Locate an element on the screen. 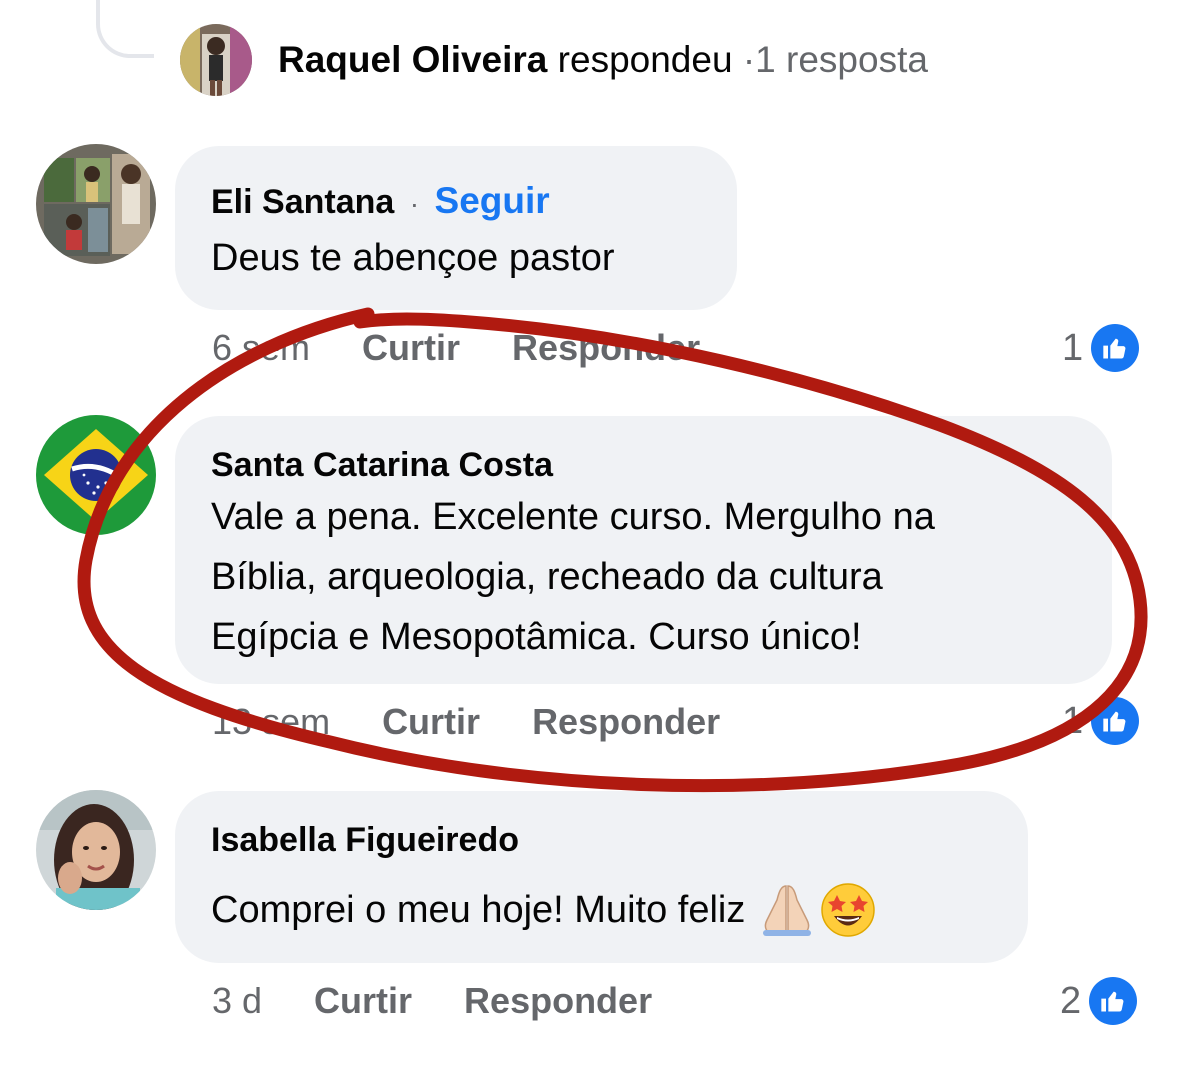  thread-connector-line is located at coordinates (125, 29).